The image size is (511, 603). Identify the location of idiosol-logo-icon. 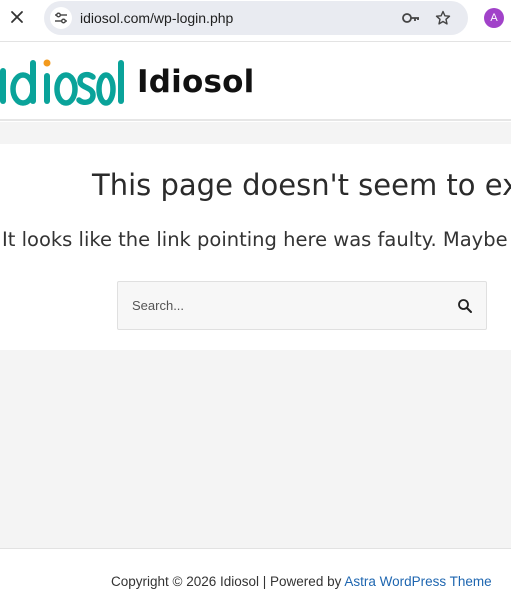
(62, 82).